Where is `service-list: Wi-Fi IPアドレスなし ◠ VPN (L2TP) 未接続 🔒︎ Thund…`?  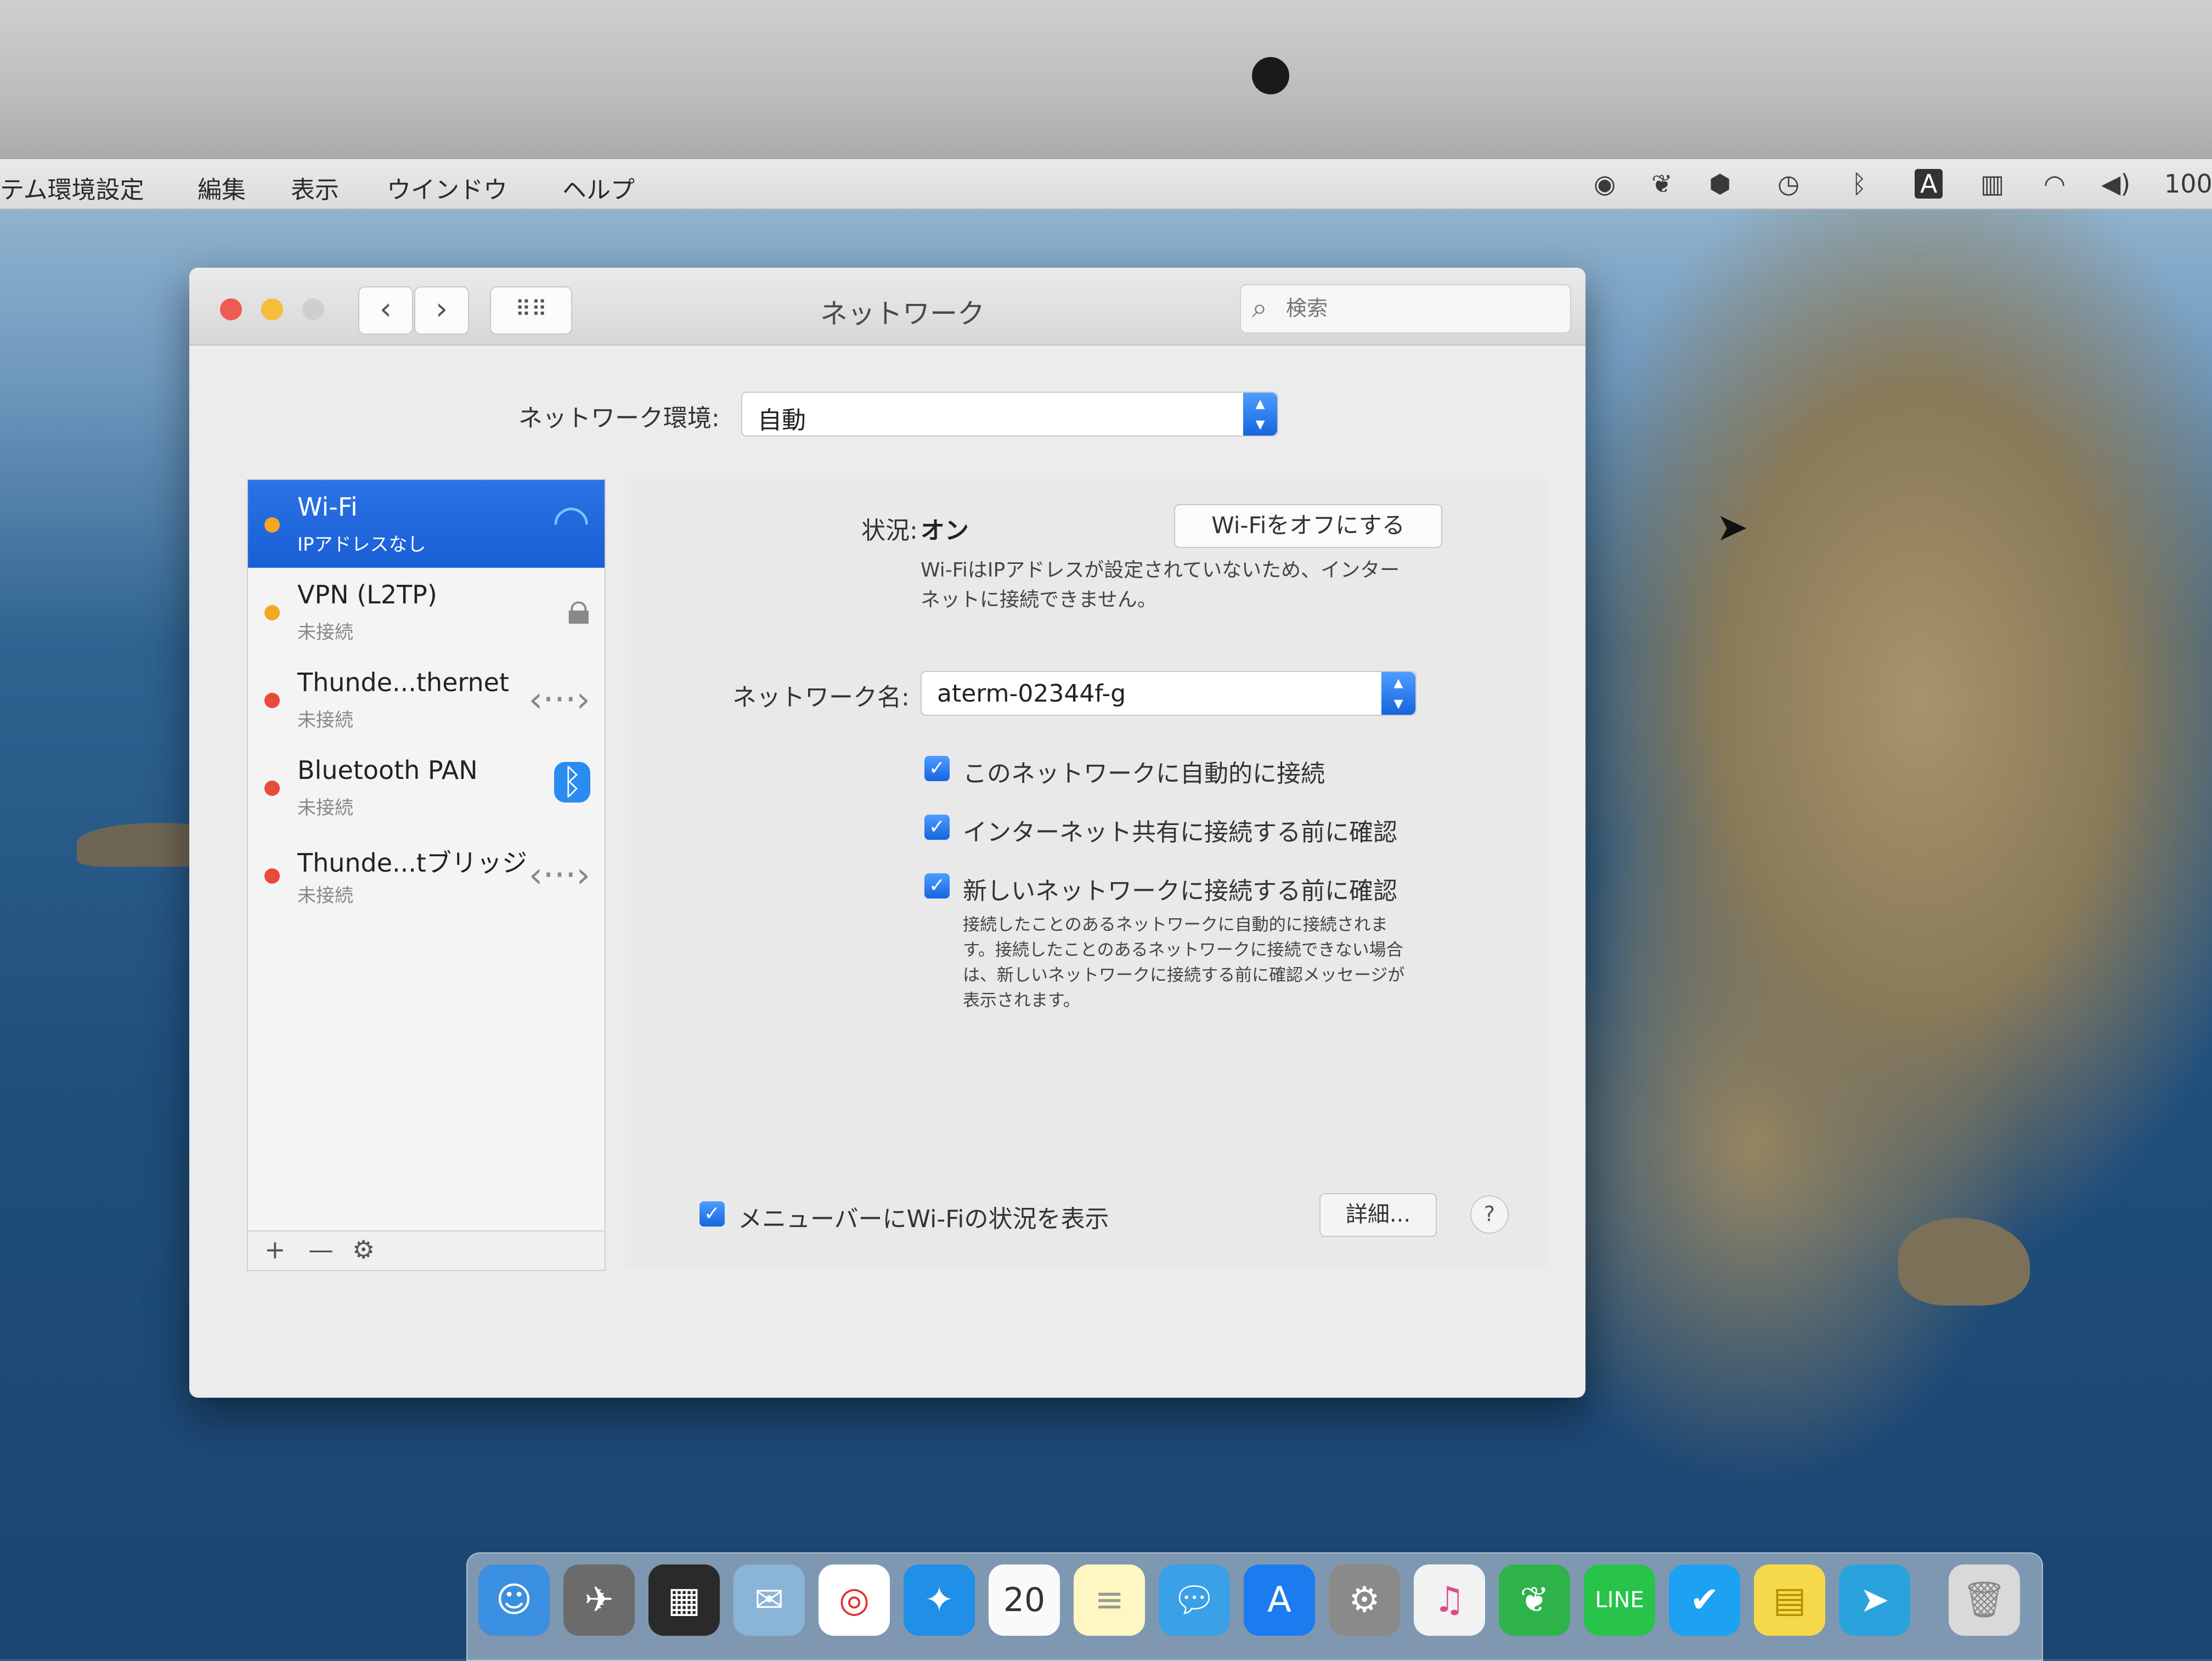 service-list: Wi-Fi IPアドレスなし ◠ VPN (L2TP) 未接続 🔒︎ Thund… is located at coordinates (426, 875).